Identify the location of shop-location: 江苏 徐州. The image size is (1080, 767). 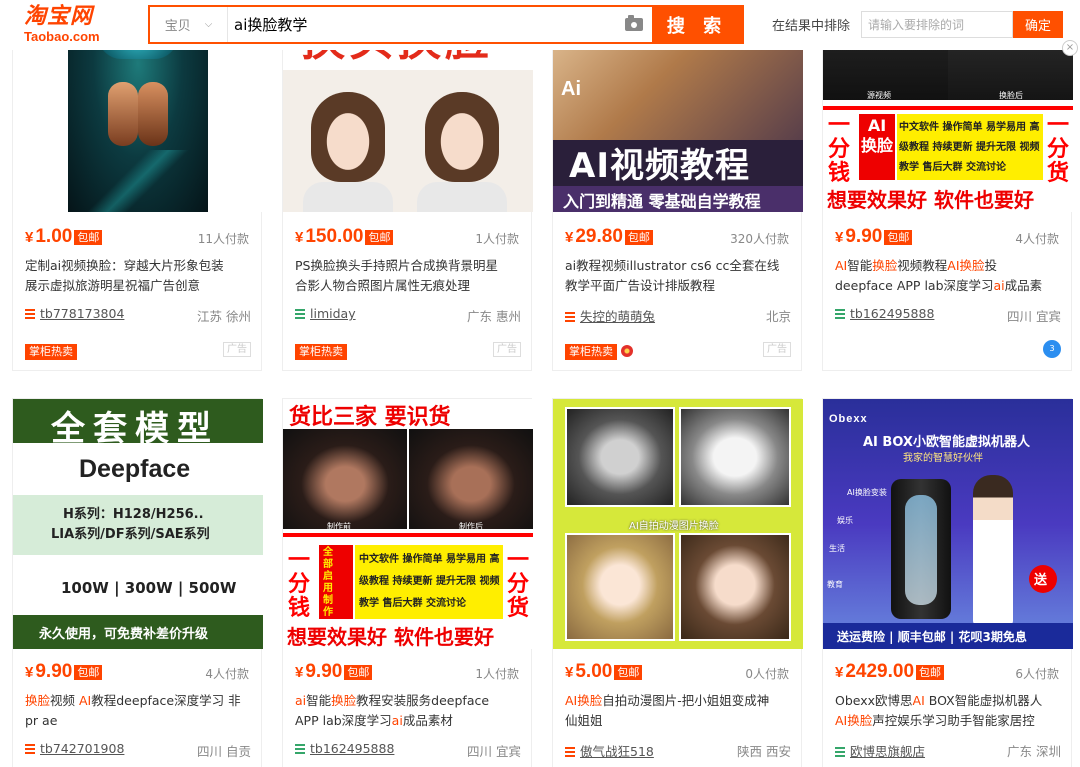
(224, 316).